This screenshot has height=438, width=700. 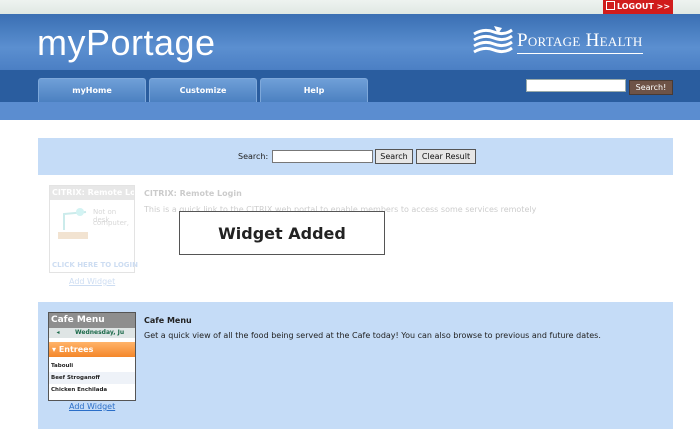 I want to click on widget-added-toast: Widget Added, so click(x=282, y=233).